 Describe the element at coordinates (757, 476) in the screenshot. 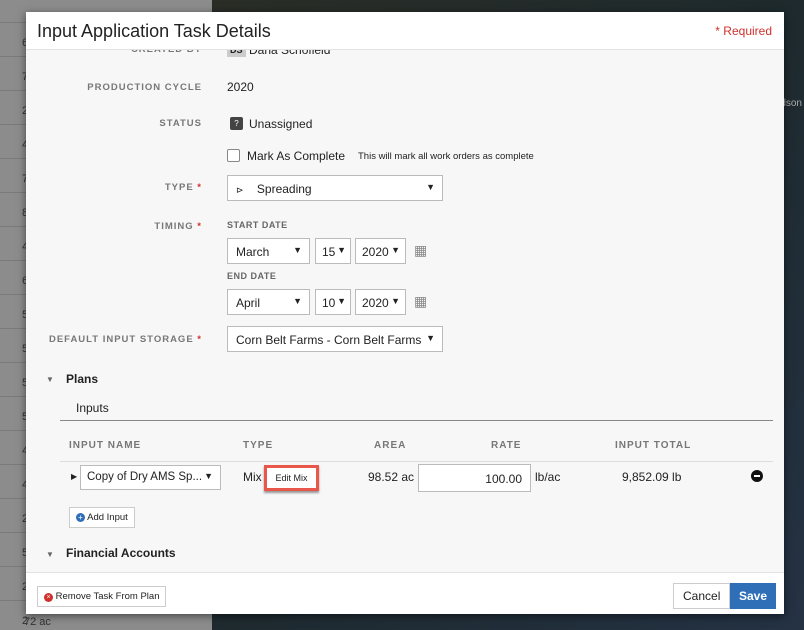

I see `remove-input-icon` at that location.